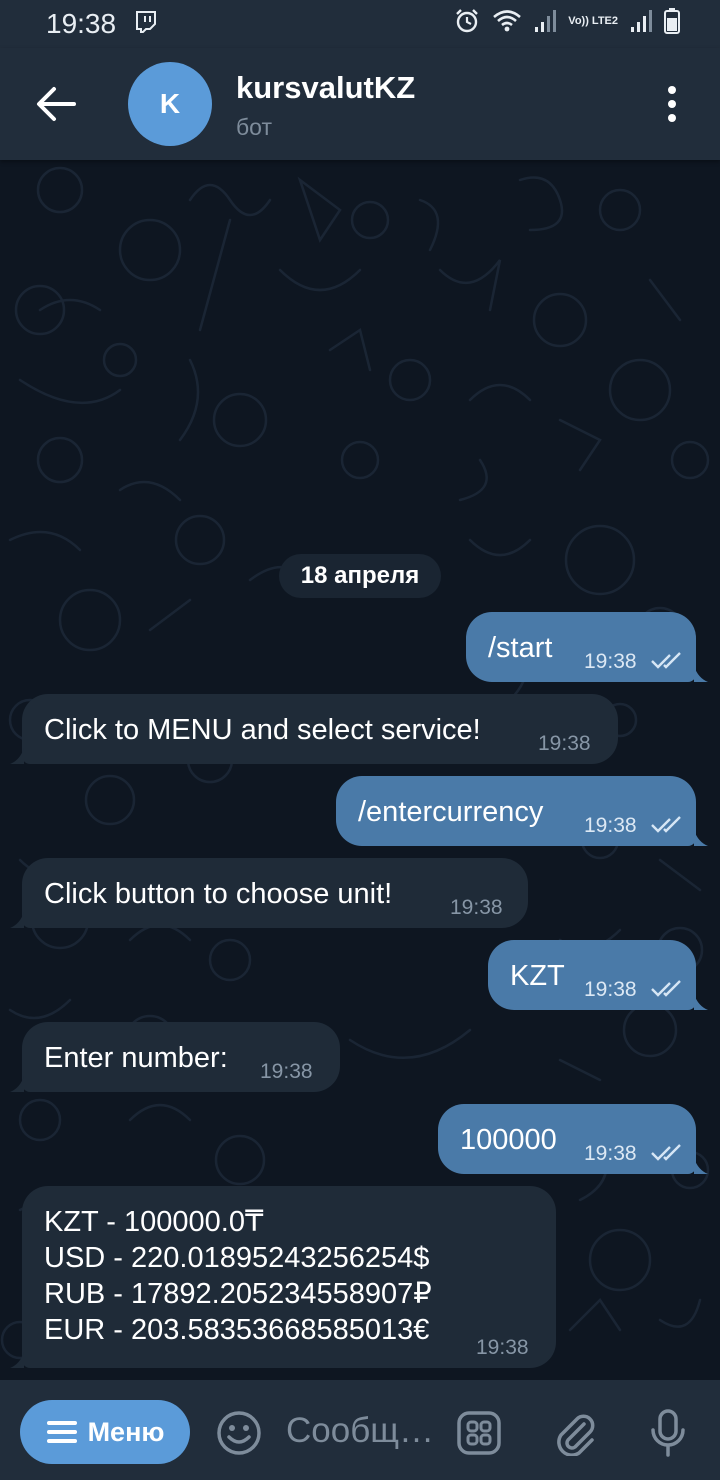  Describe the element at coordinates (154, 1222) in the screenshot. I see `rate-line-kzt: KZT - 100000.0₸` at that location.